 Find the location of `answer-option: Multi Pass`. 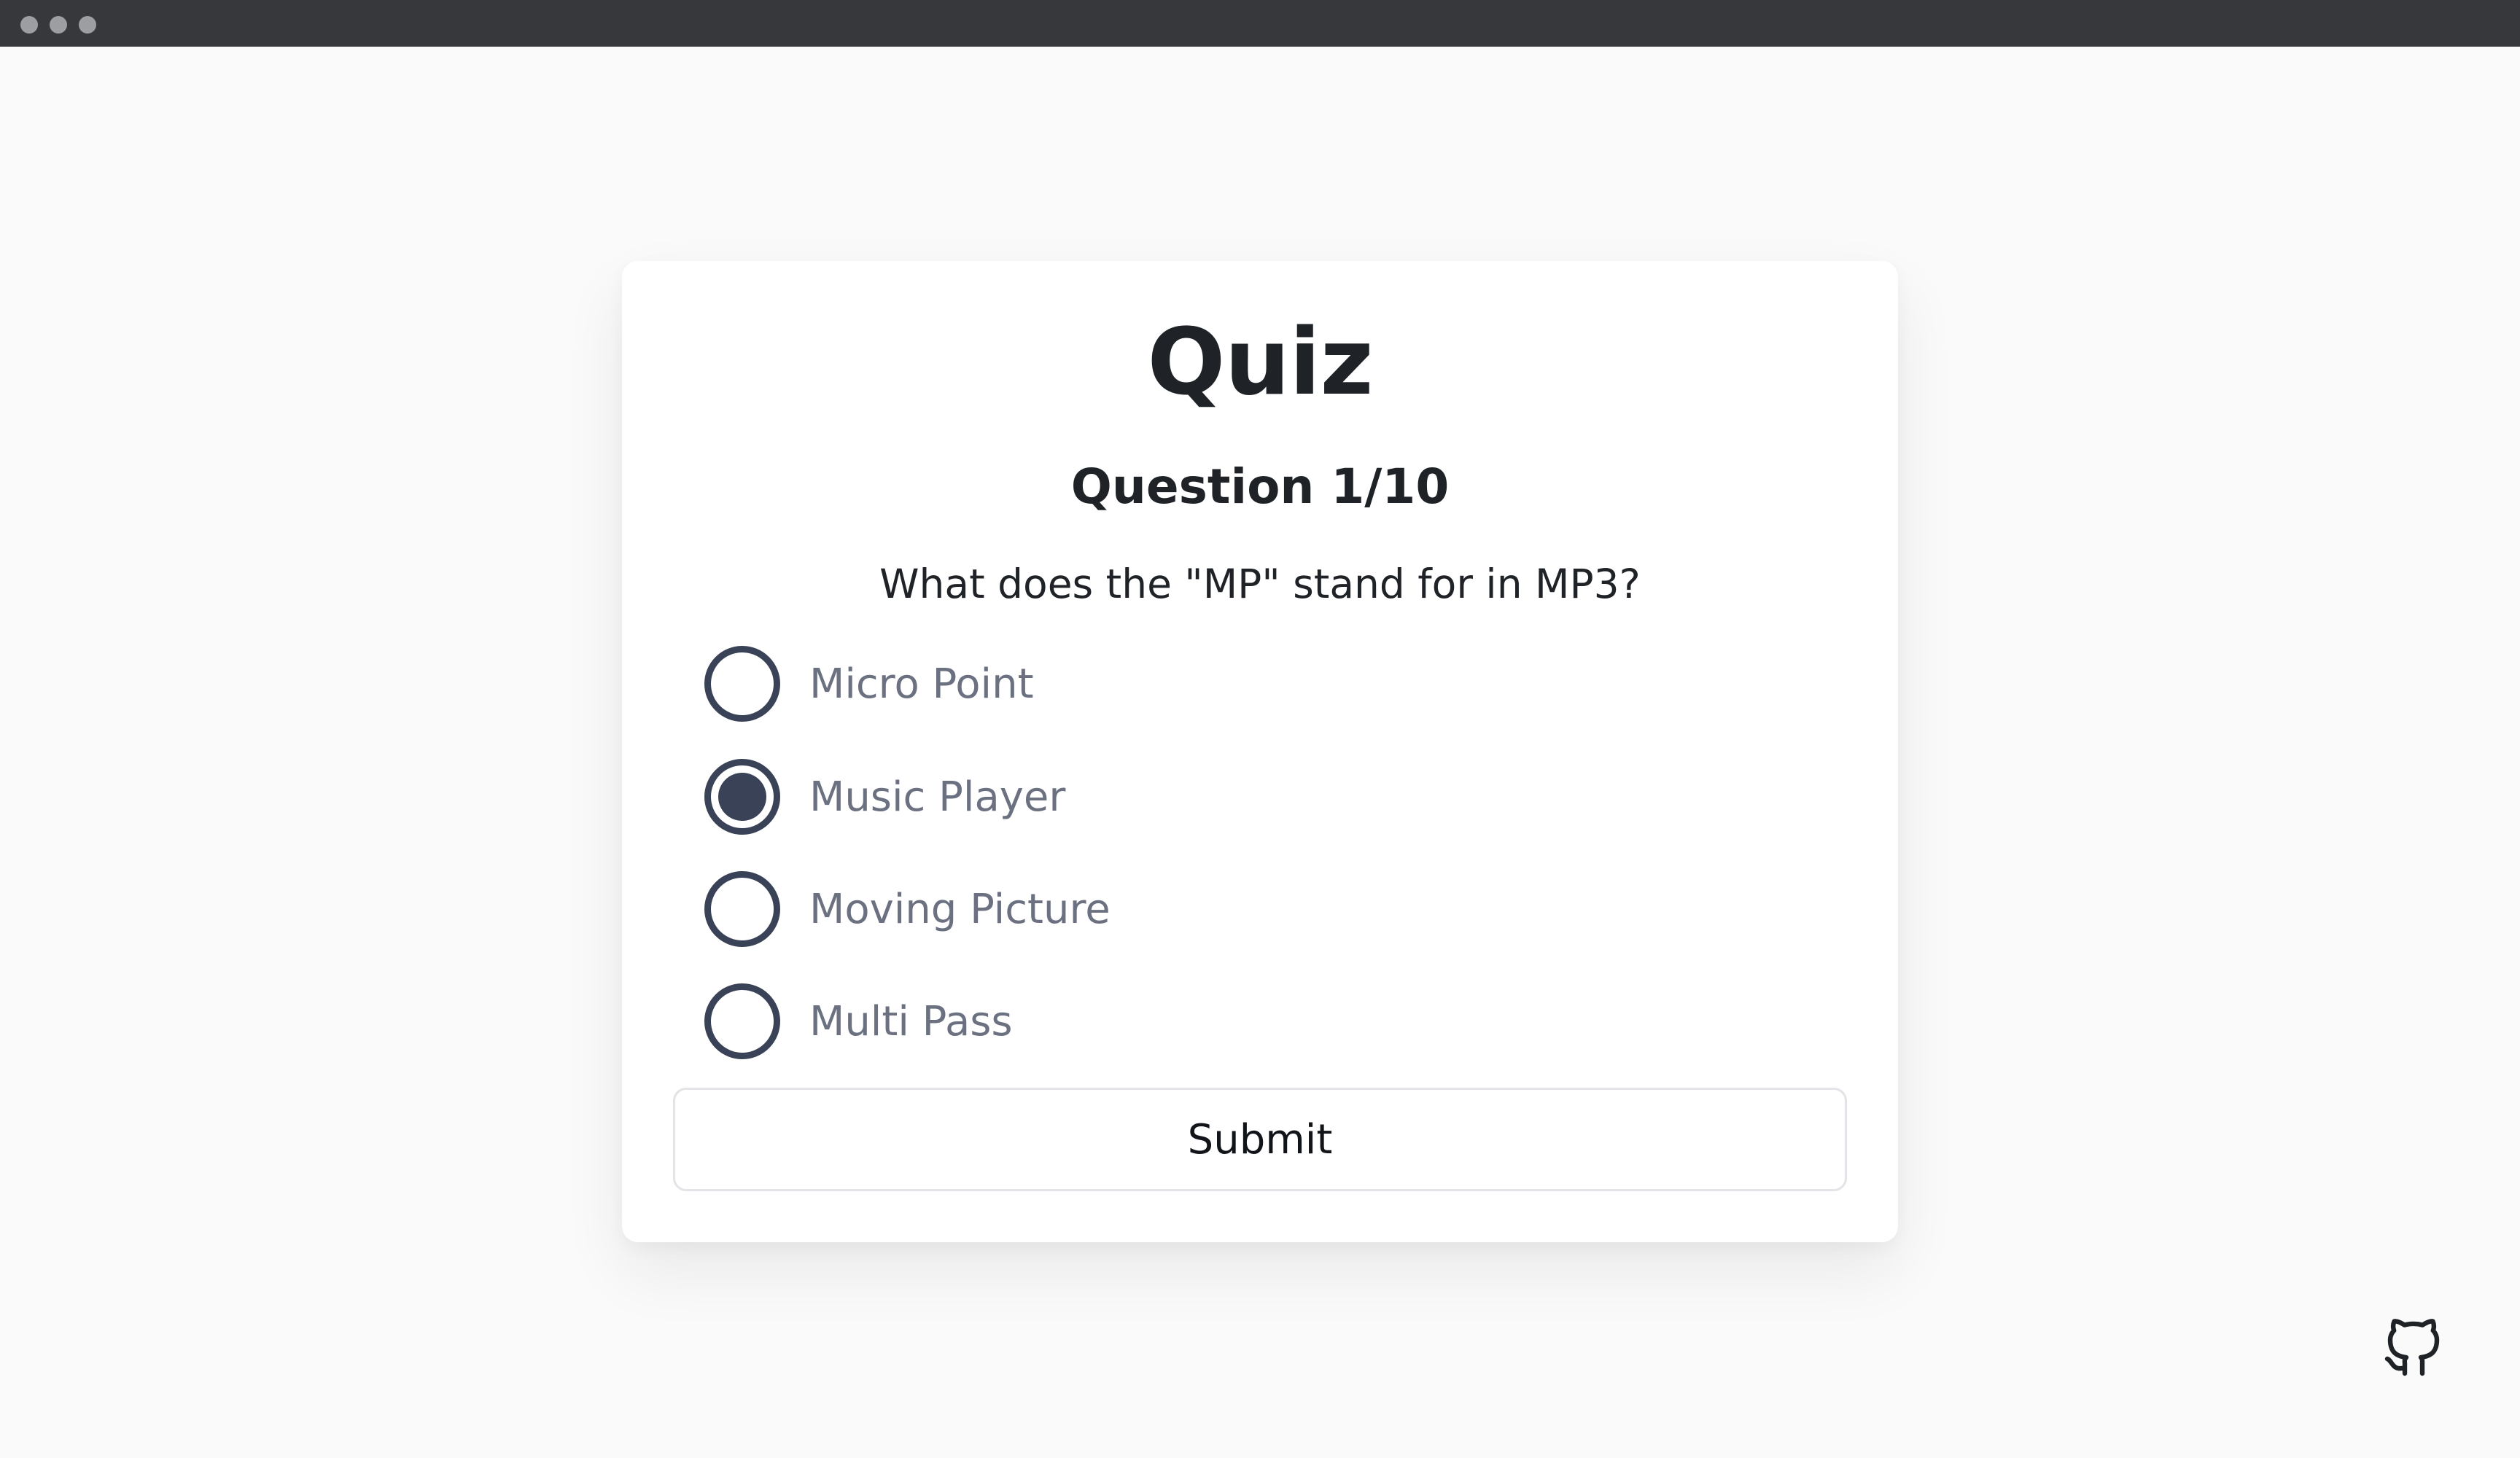

answer-option: Multi Pass is located at coordinates (1251, 1021).